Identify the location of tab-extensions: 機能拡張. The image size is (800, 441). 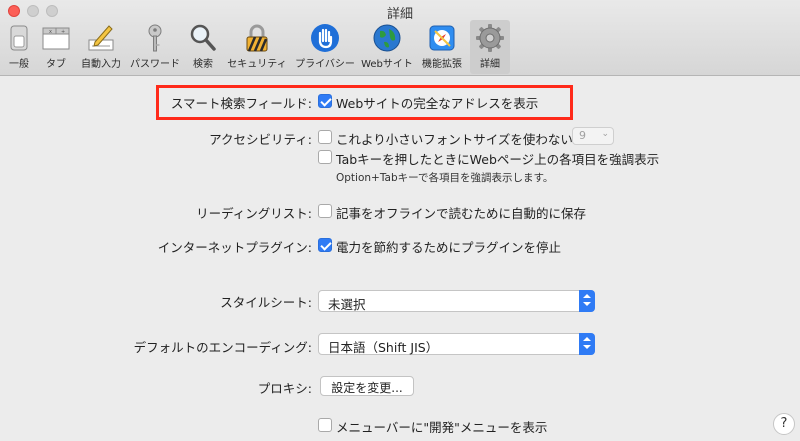
(442, 47).